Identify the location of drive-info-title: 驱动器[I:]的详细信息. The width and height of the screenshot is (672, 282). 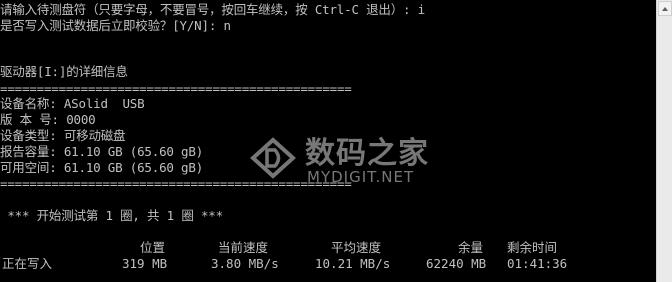
(64, 71).